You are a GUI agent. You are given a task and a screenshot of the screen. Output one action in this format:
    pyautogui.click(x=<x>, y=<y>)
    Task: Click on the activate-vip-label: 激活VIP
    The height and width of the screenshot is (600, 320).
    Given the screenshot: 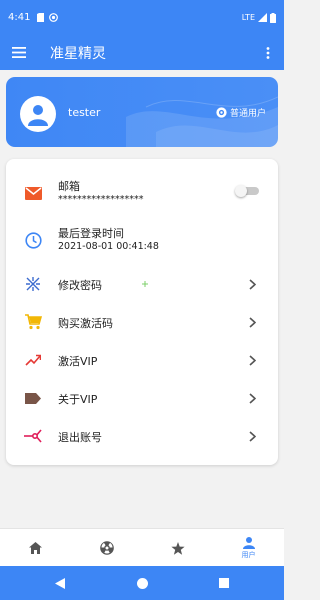 What is the action you would take?
    pyautogui.click(x=78, y=361)
    